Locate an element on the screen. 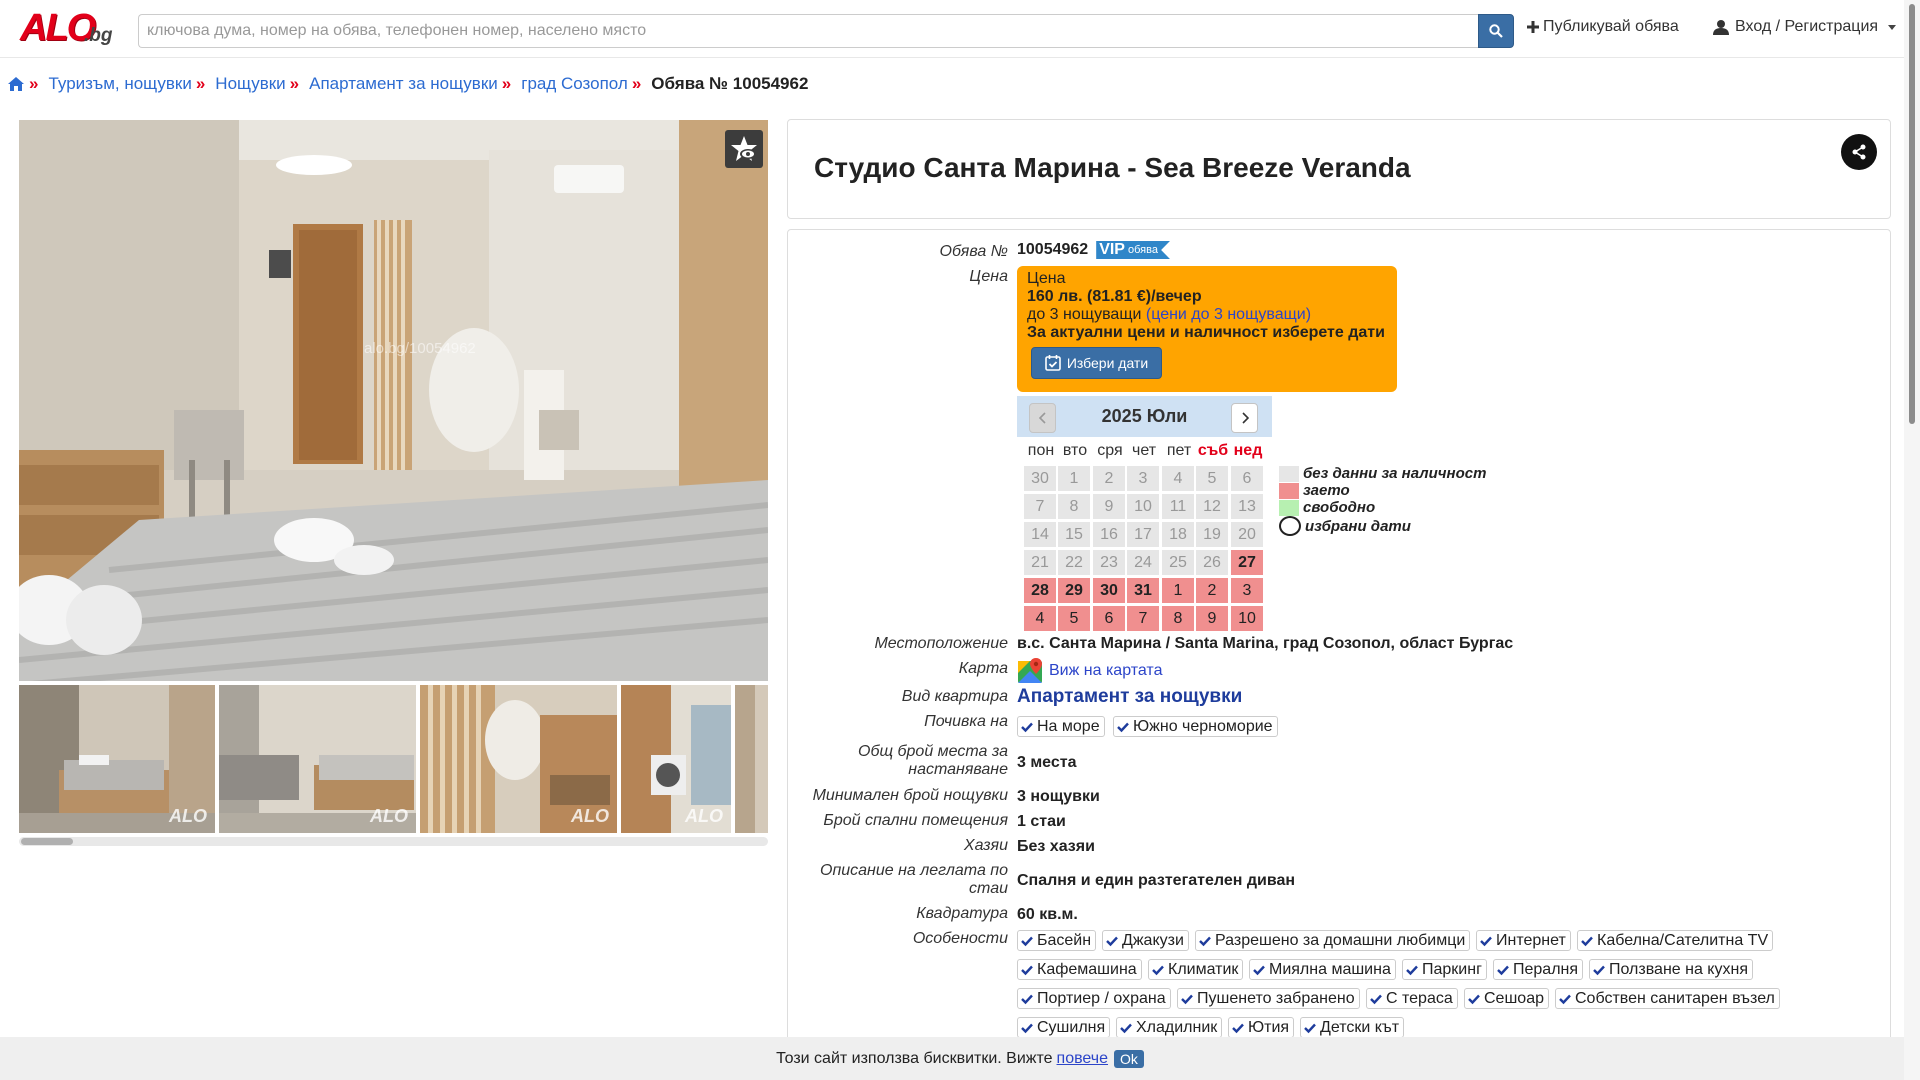 This screenshot has width=1920, height=1080. calendar-day: 28 is located at coordinates (1040, 590).